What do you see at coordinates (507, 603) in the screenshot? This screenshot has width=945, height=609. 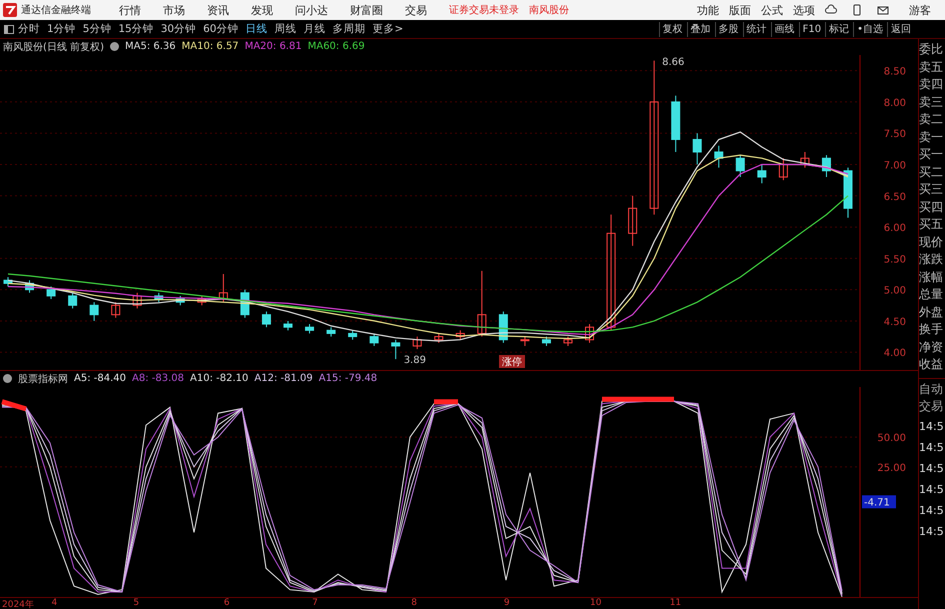 I see `time-axis-label: 9` at bounding box center [507, 603].